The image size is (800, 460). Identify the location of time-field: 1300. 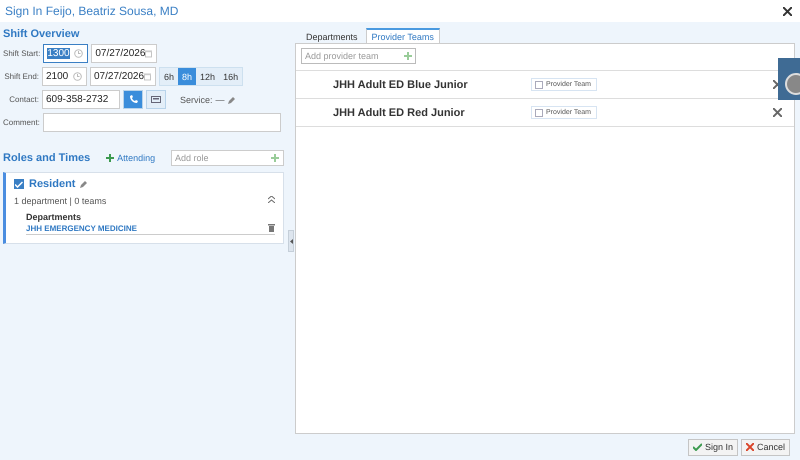
(65, 53).